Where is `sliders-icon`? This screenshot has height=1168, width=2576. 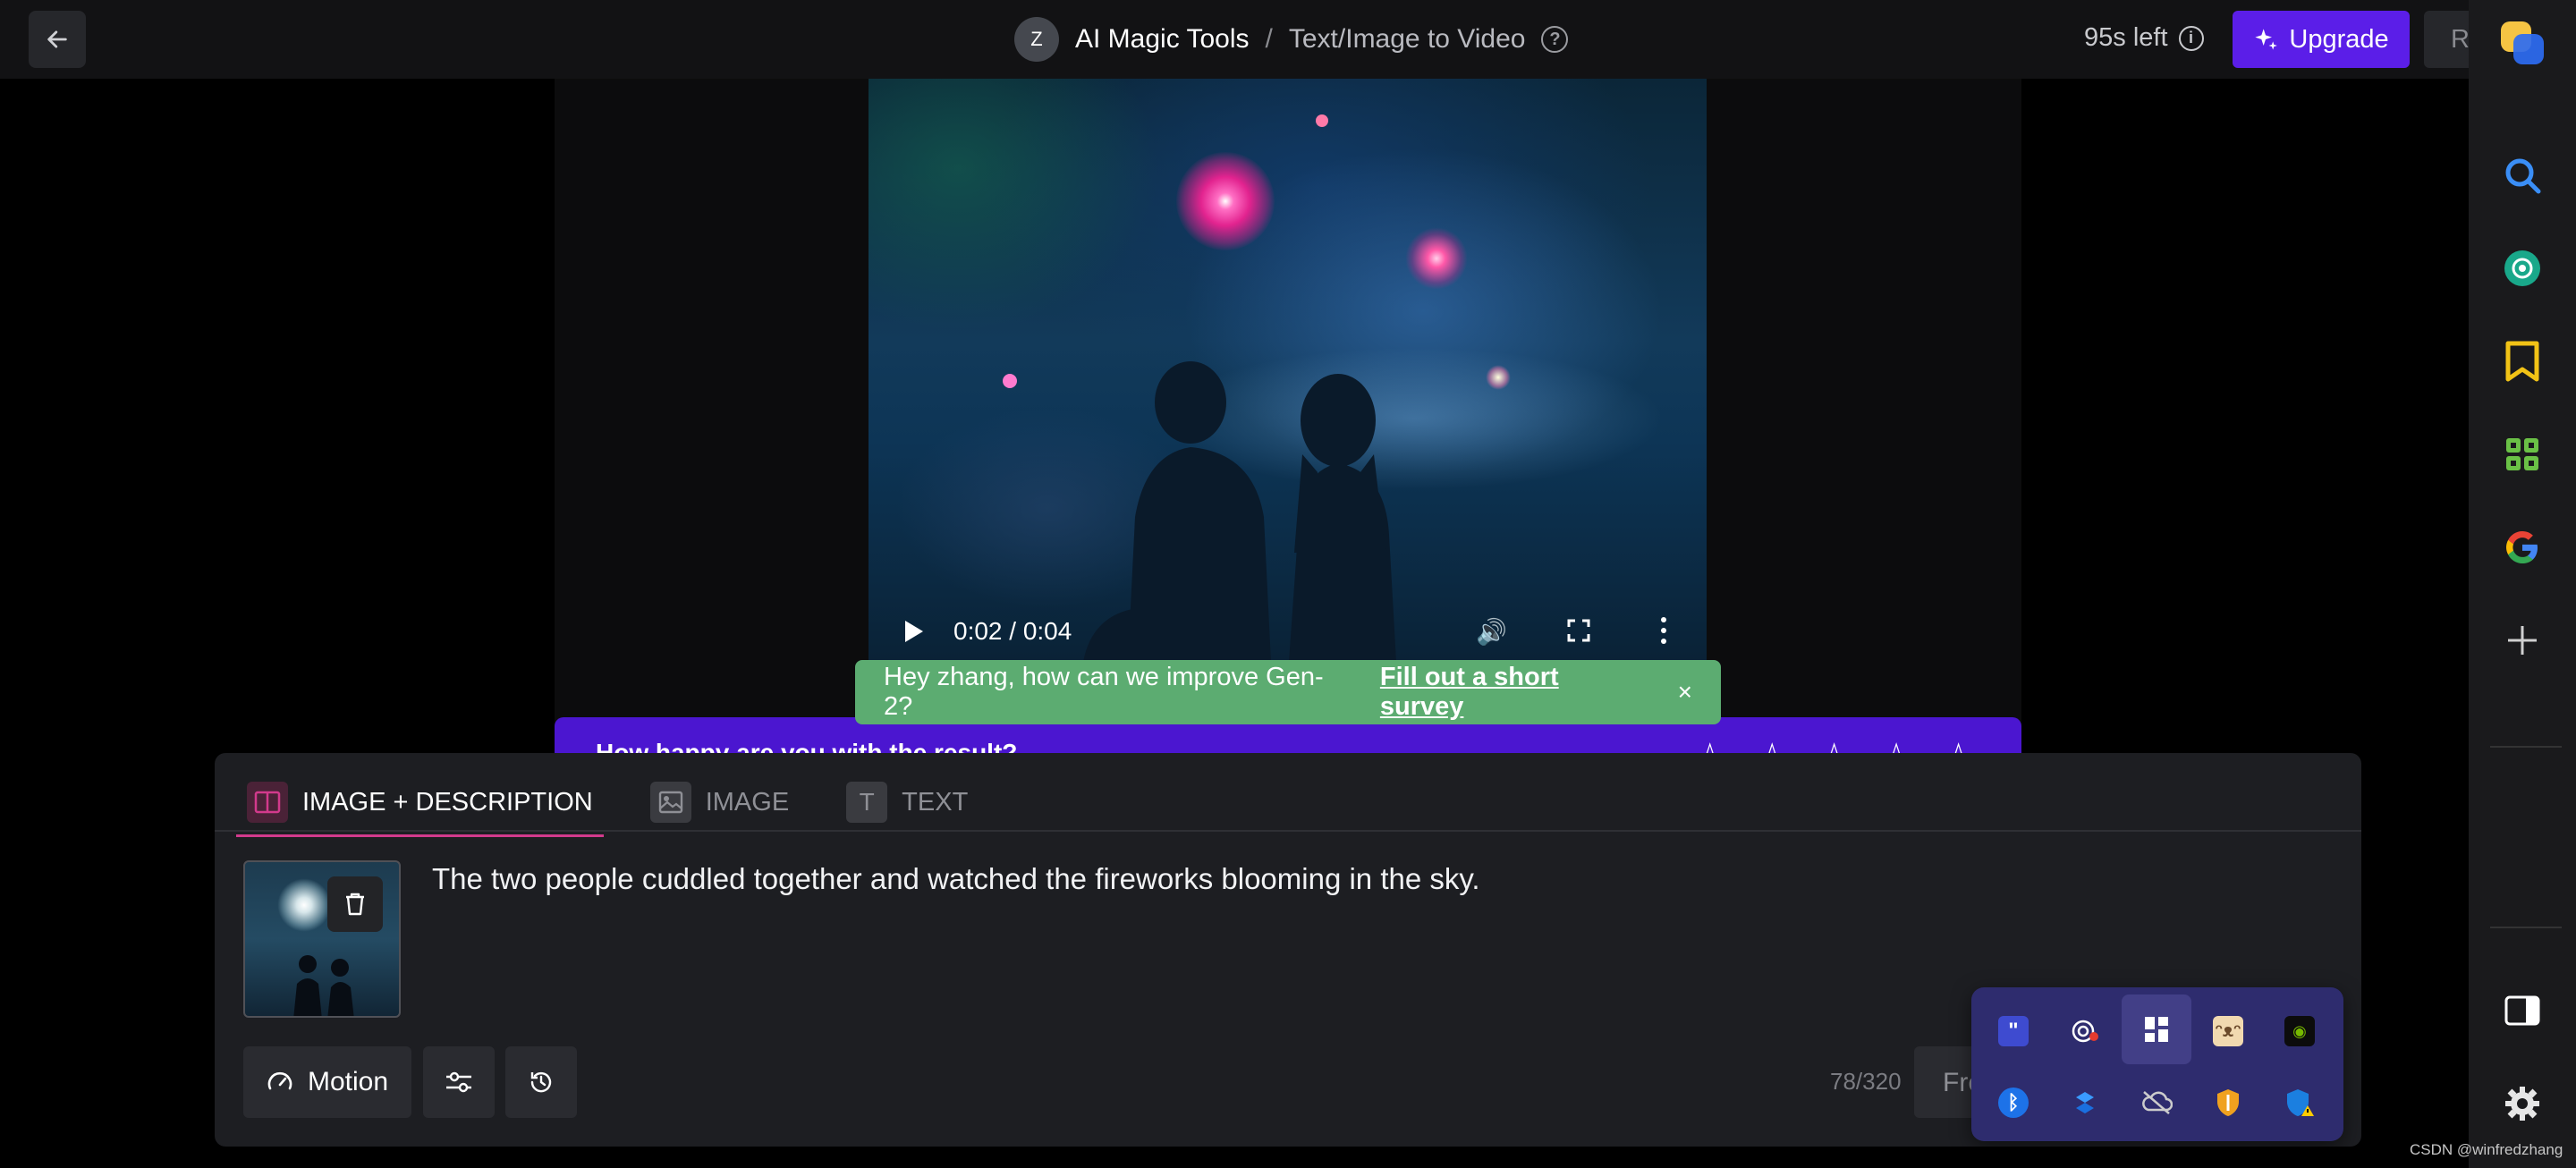
sliders-icon is located at coordinates (458, 1082).